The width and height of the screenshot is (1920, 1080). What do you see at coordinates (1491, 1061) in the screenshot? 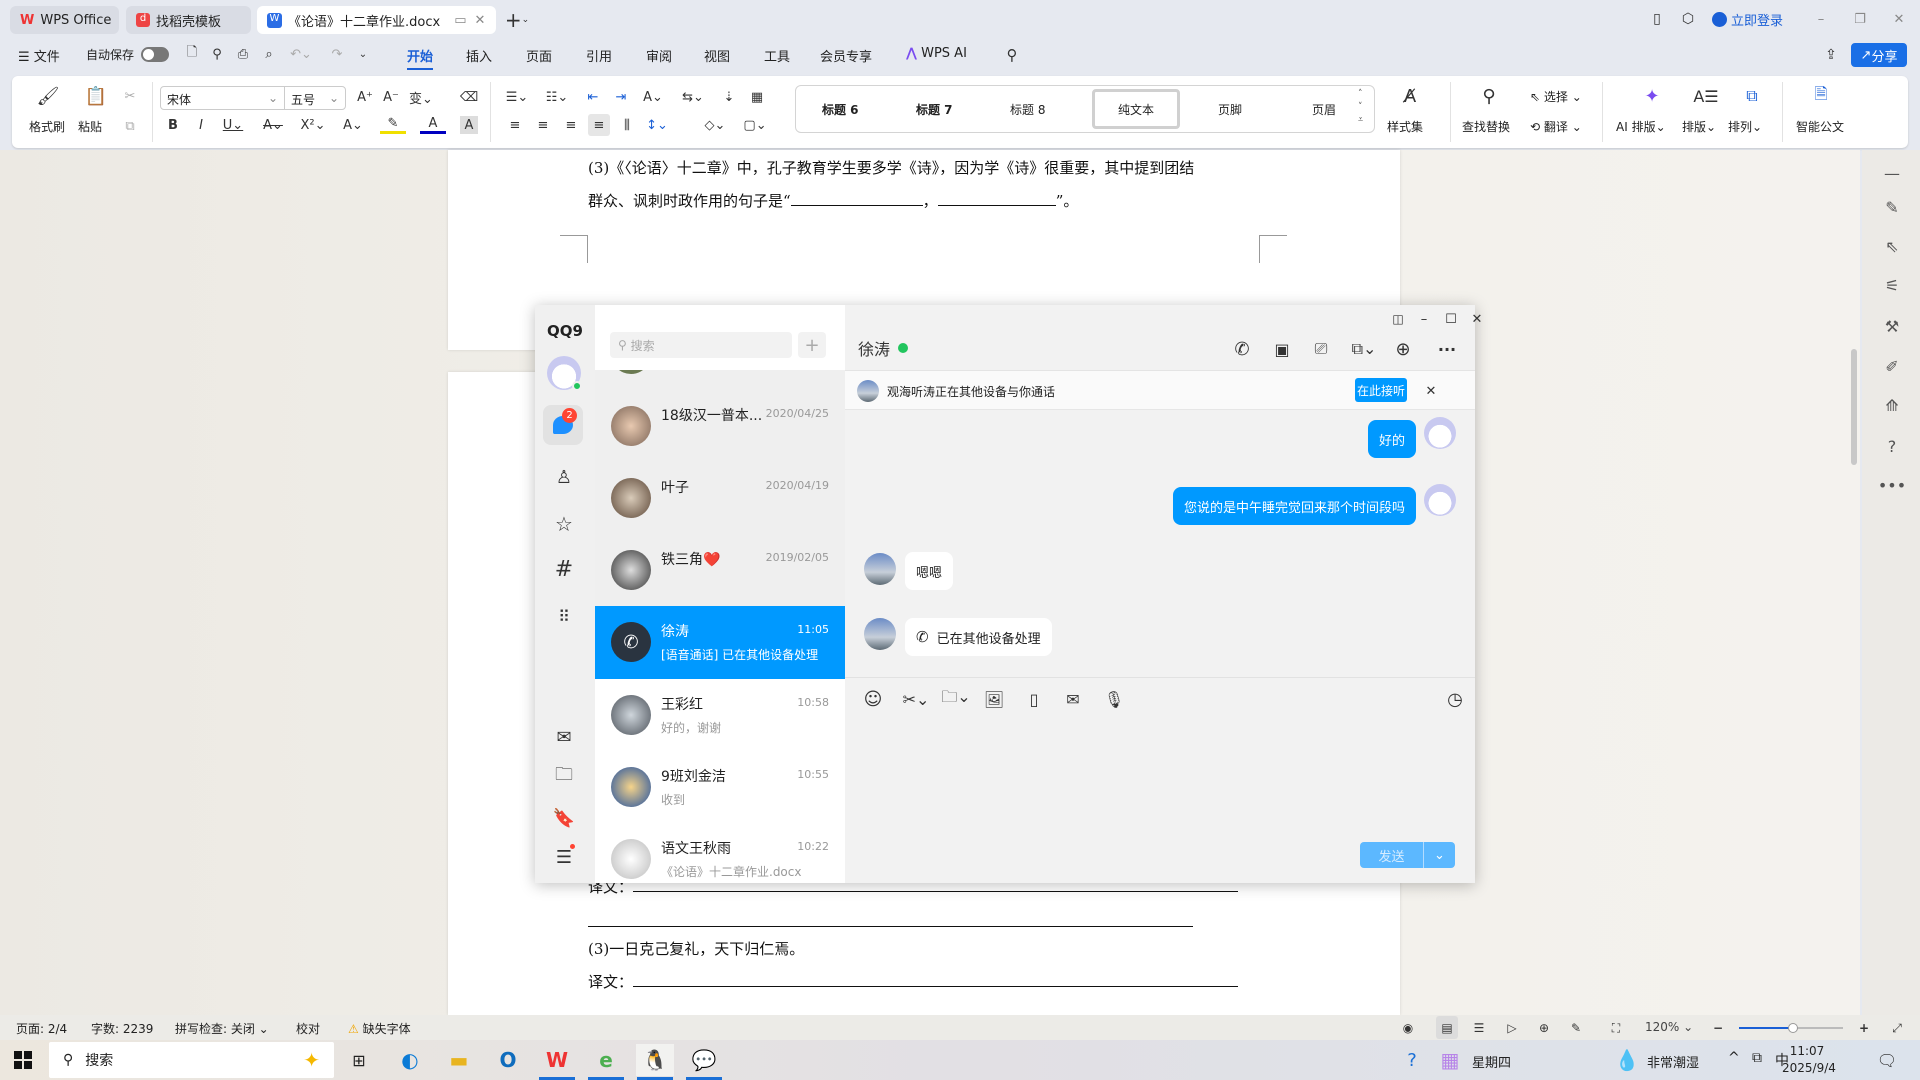
I see `weekday-label: 星期四` at bounding box center [1491, 1061].